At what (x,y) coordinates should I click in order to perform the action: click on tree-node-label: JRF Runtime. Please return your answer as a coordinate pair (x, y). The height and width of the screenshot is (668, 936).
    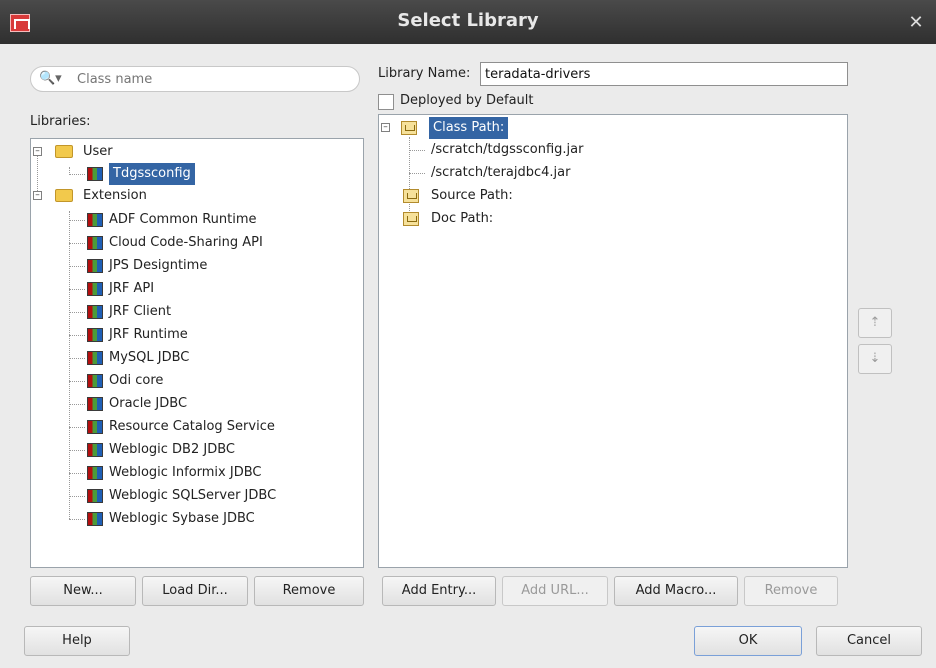
    Looking at the image, I should click on (148, 334).